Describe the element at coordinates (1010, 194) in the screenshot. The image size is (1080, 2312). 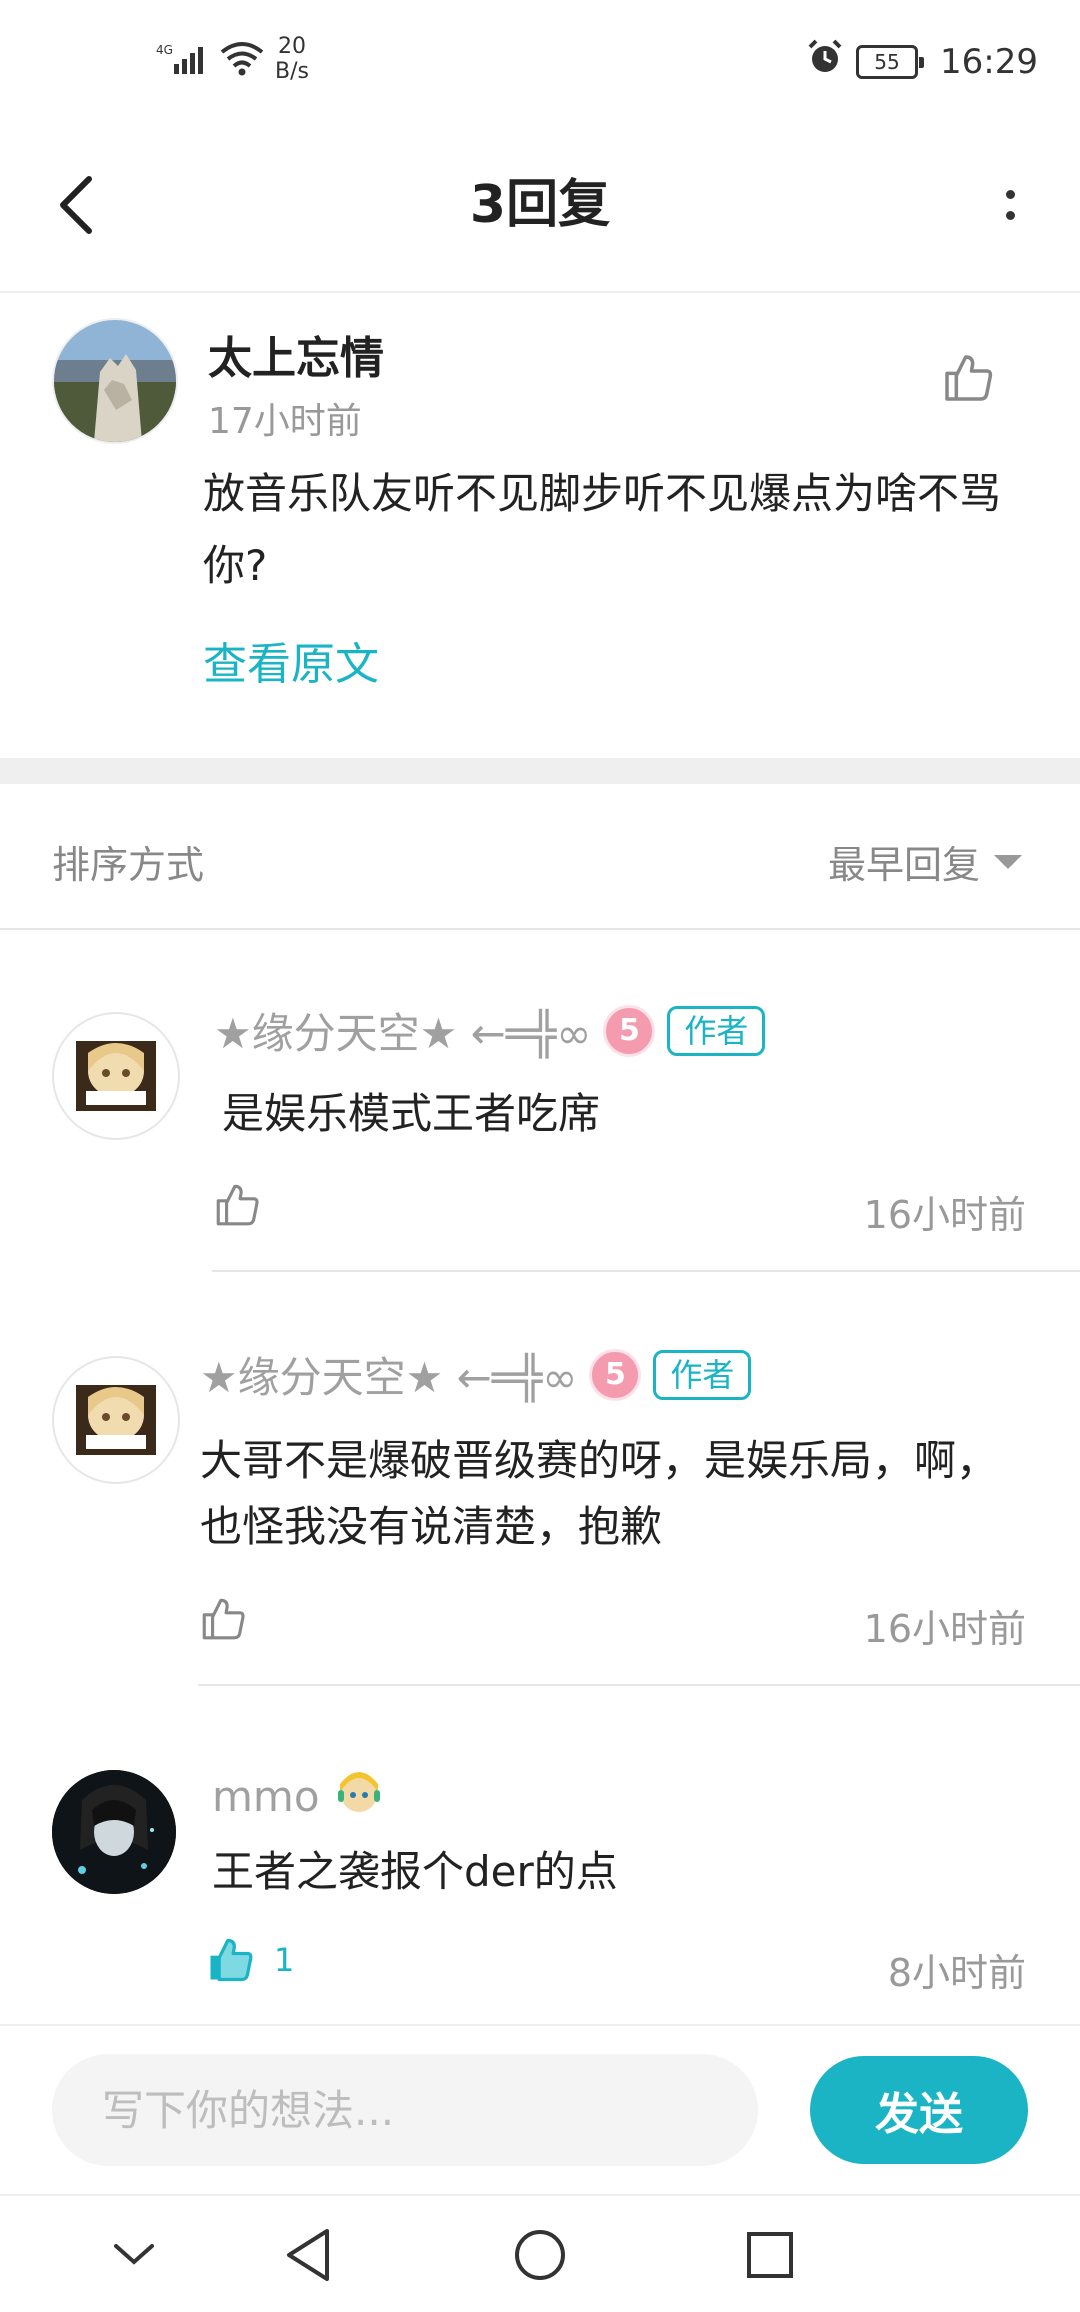
I see `more-dots-icon` at that location.